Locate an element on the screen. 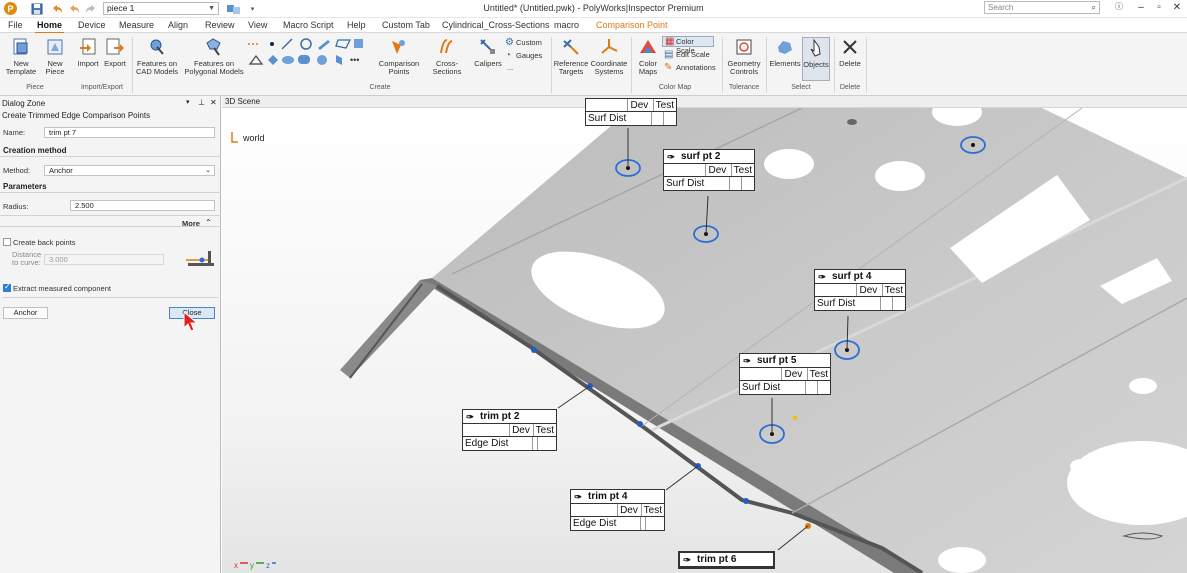 Image resolution: width=1187 pixels, height=573 pixels. quick-access-customize-icon: ▾ is located at coordinates (252, 8).